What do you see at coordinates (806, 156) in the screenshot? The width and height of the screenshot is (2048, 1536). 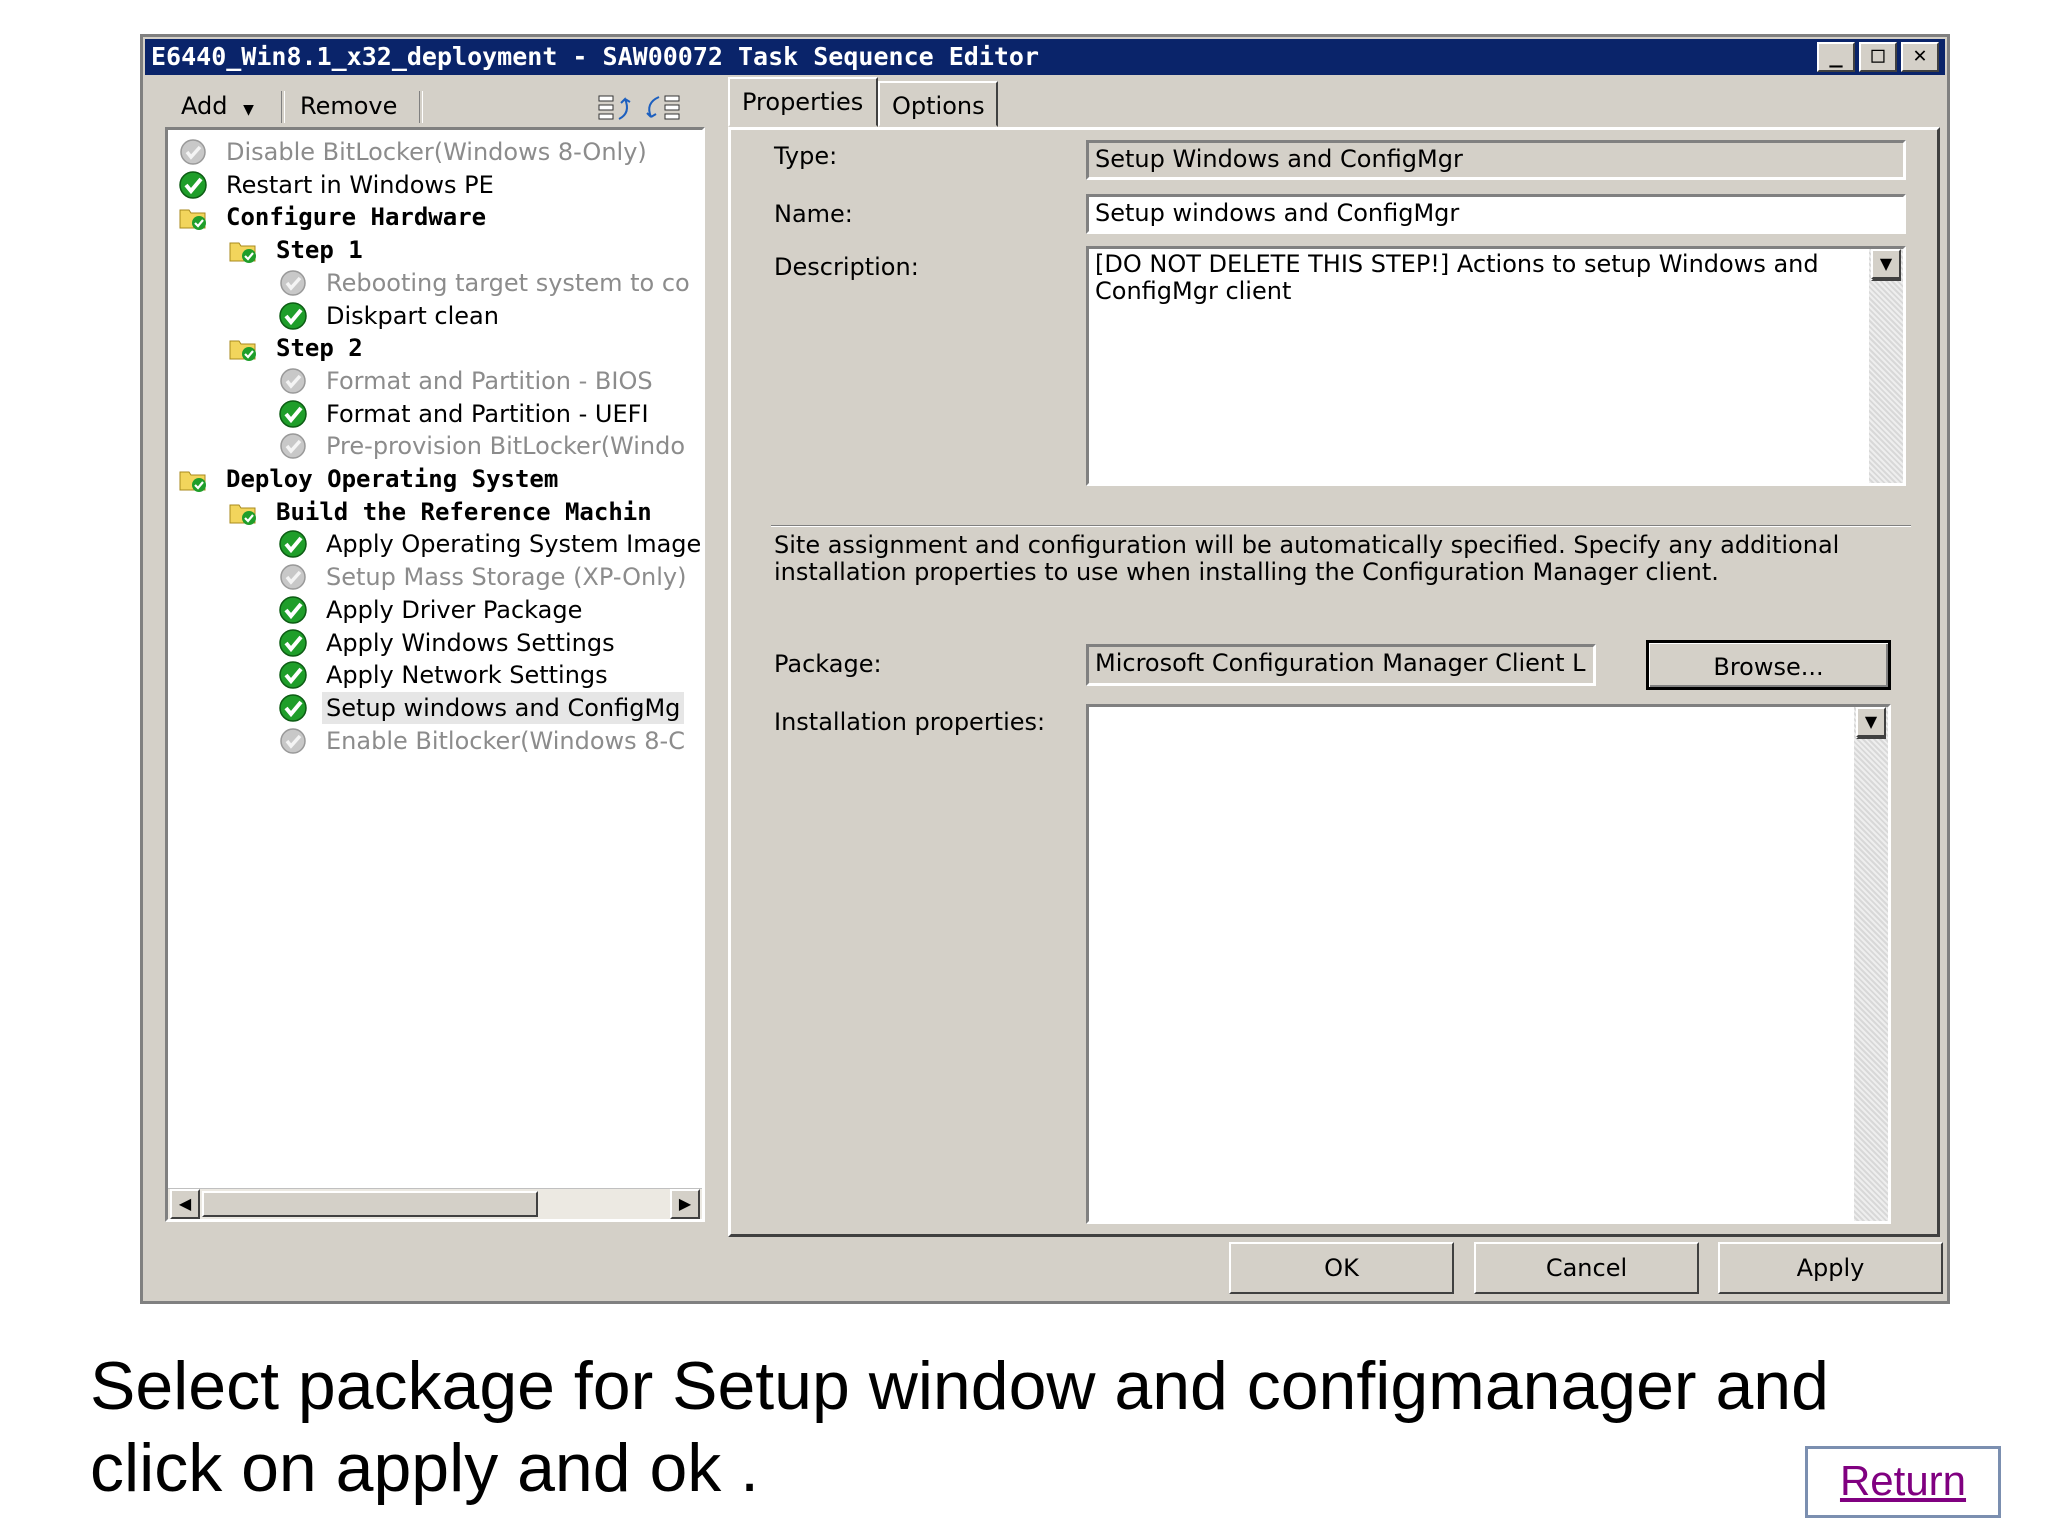 I see `type-label: Type:` at bounding box center [806, 156].